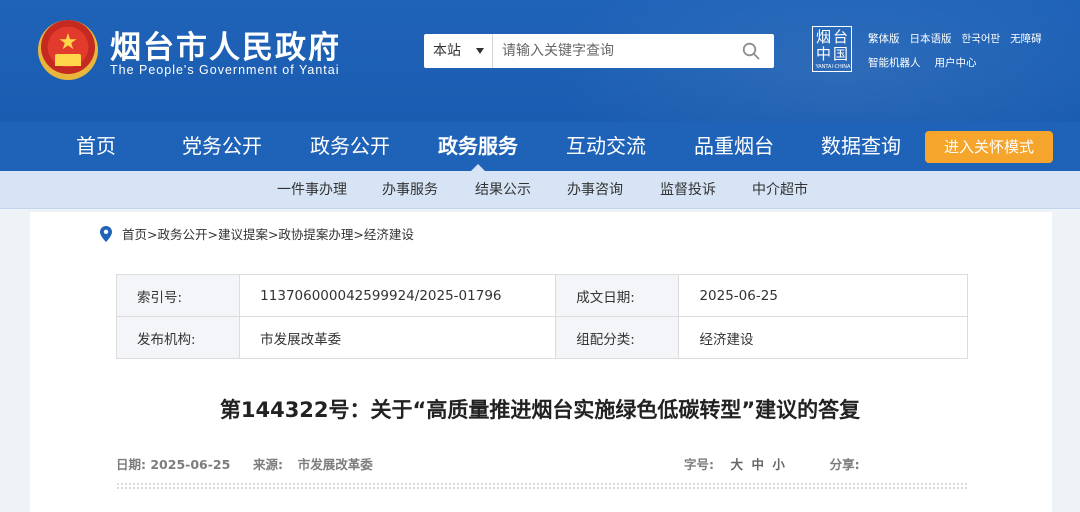 The width and height of the screenshot is (1080, 512). I want to click on article-tools: 字号: 大 中 小 分享:, so click(826, 465).